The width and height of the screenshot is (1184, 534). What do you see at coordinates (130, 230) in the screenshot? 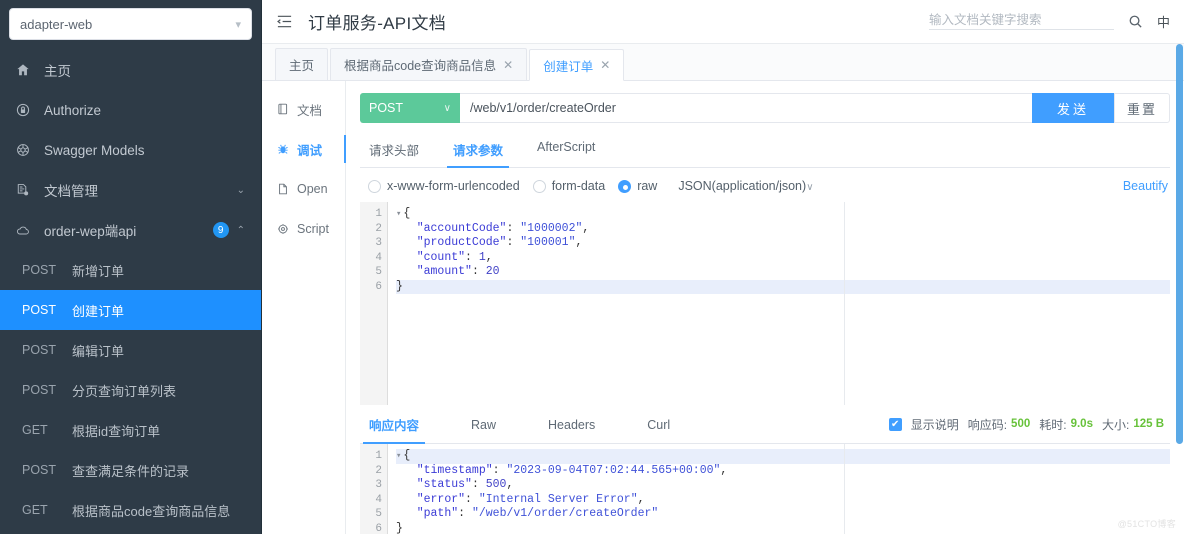
I see `sidebar-item-order-api: order-wep端api 9 ⌃` at bounding box center [130, 230].